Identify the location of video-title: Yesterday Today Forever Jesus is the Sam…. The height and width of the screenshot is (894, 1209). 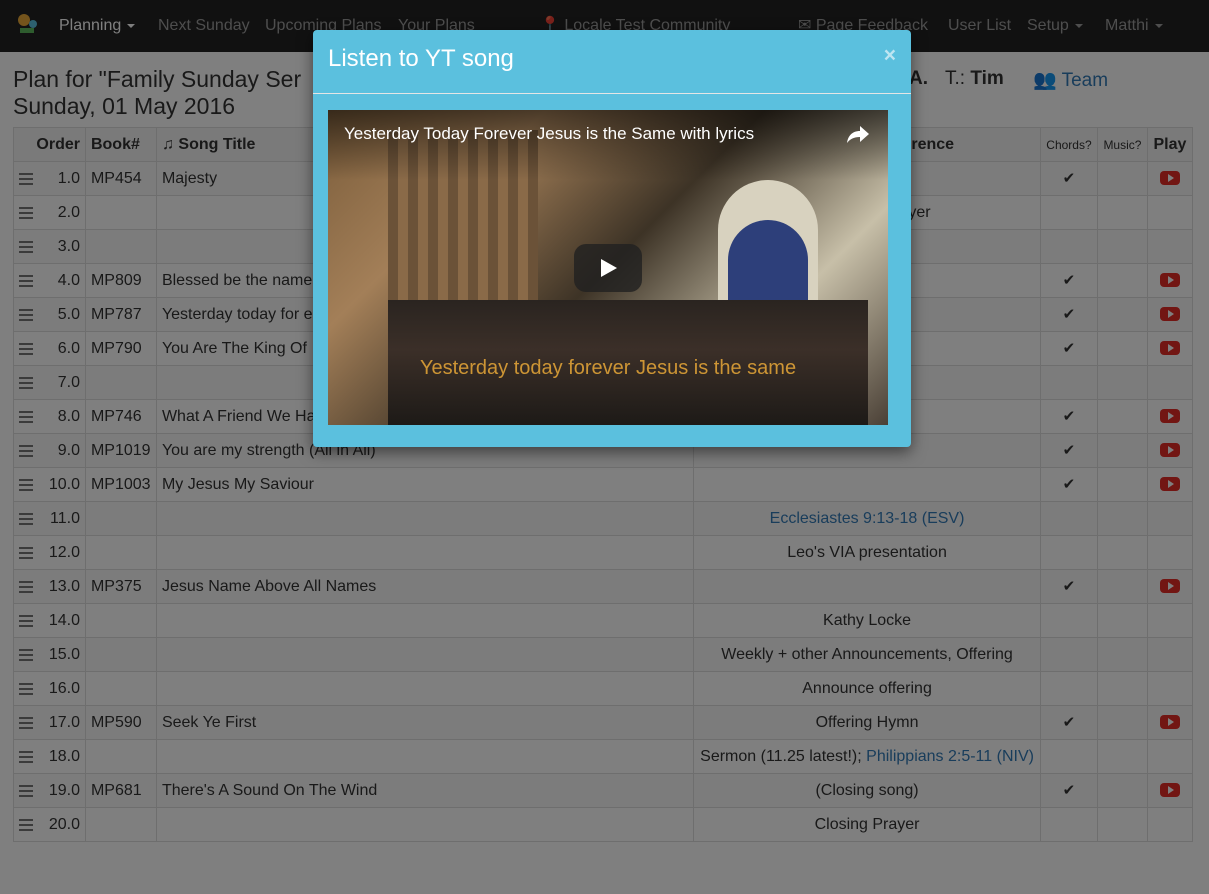
(549, 134).